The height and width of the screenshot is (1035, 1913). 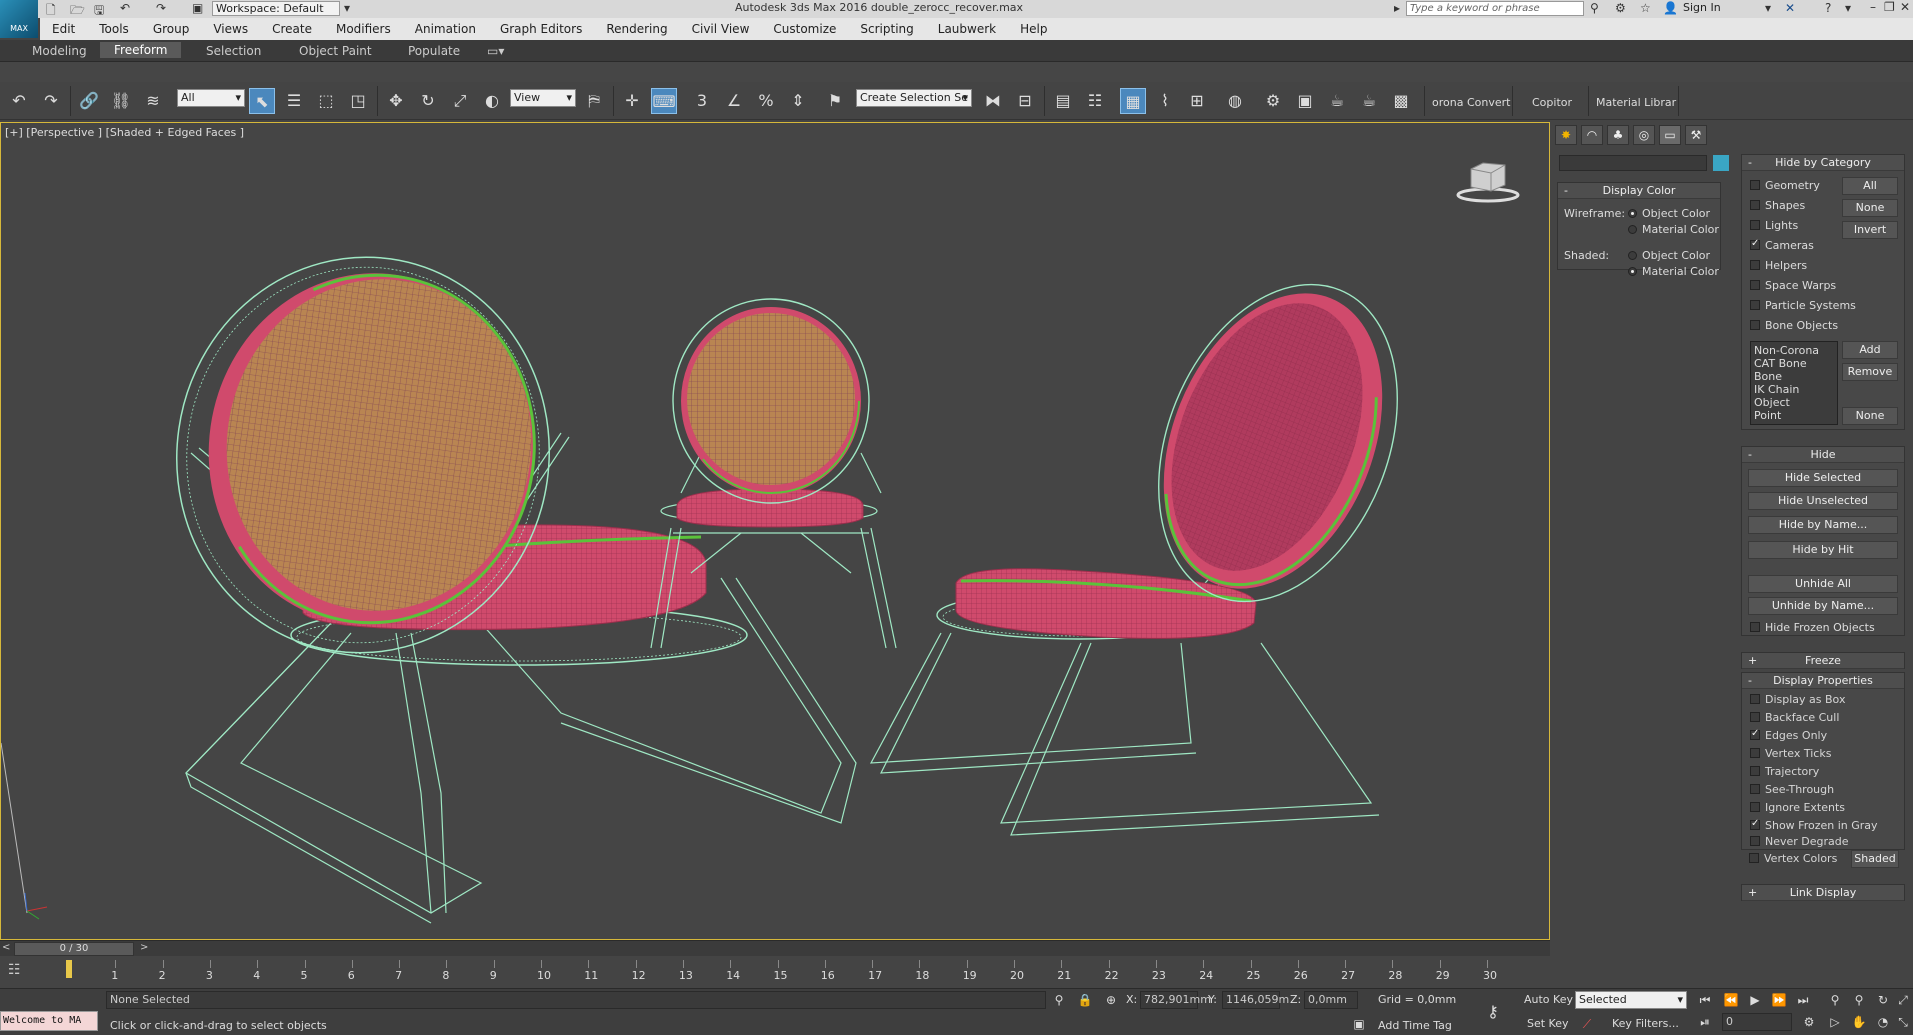 I want to click on list-add-button: Add, so click(x=1870, y=350).